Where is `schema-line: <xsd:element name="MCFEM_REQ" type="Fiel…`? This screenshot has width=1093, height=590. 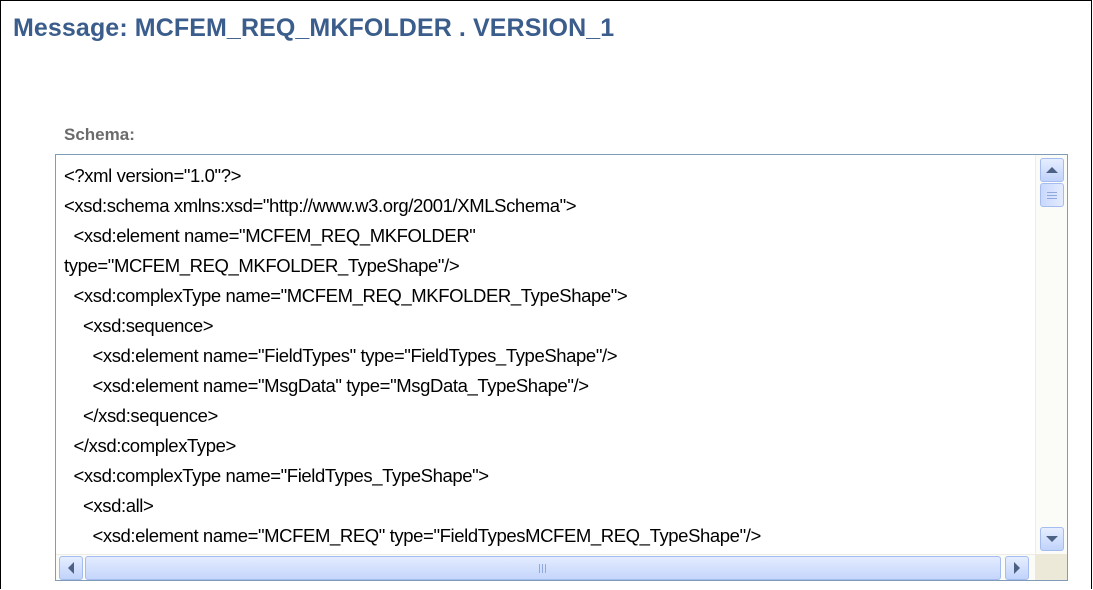
schema-line: <xsd:element name="MCFEM_REQ" type="Fiel… is located at coordinates (412, 535).